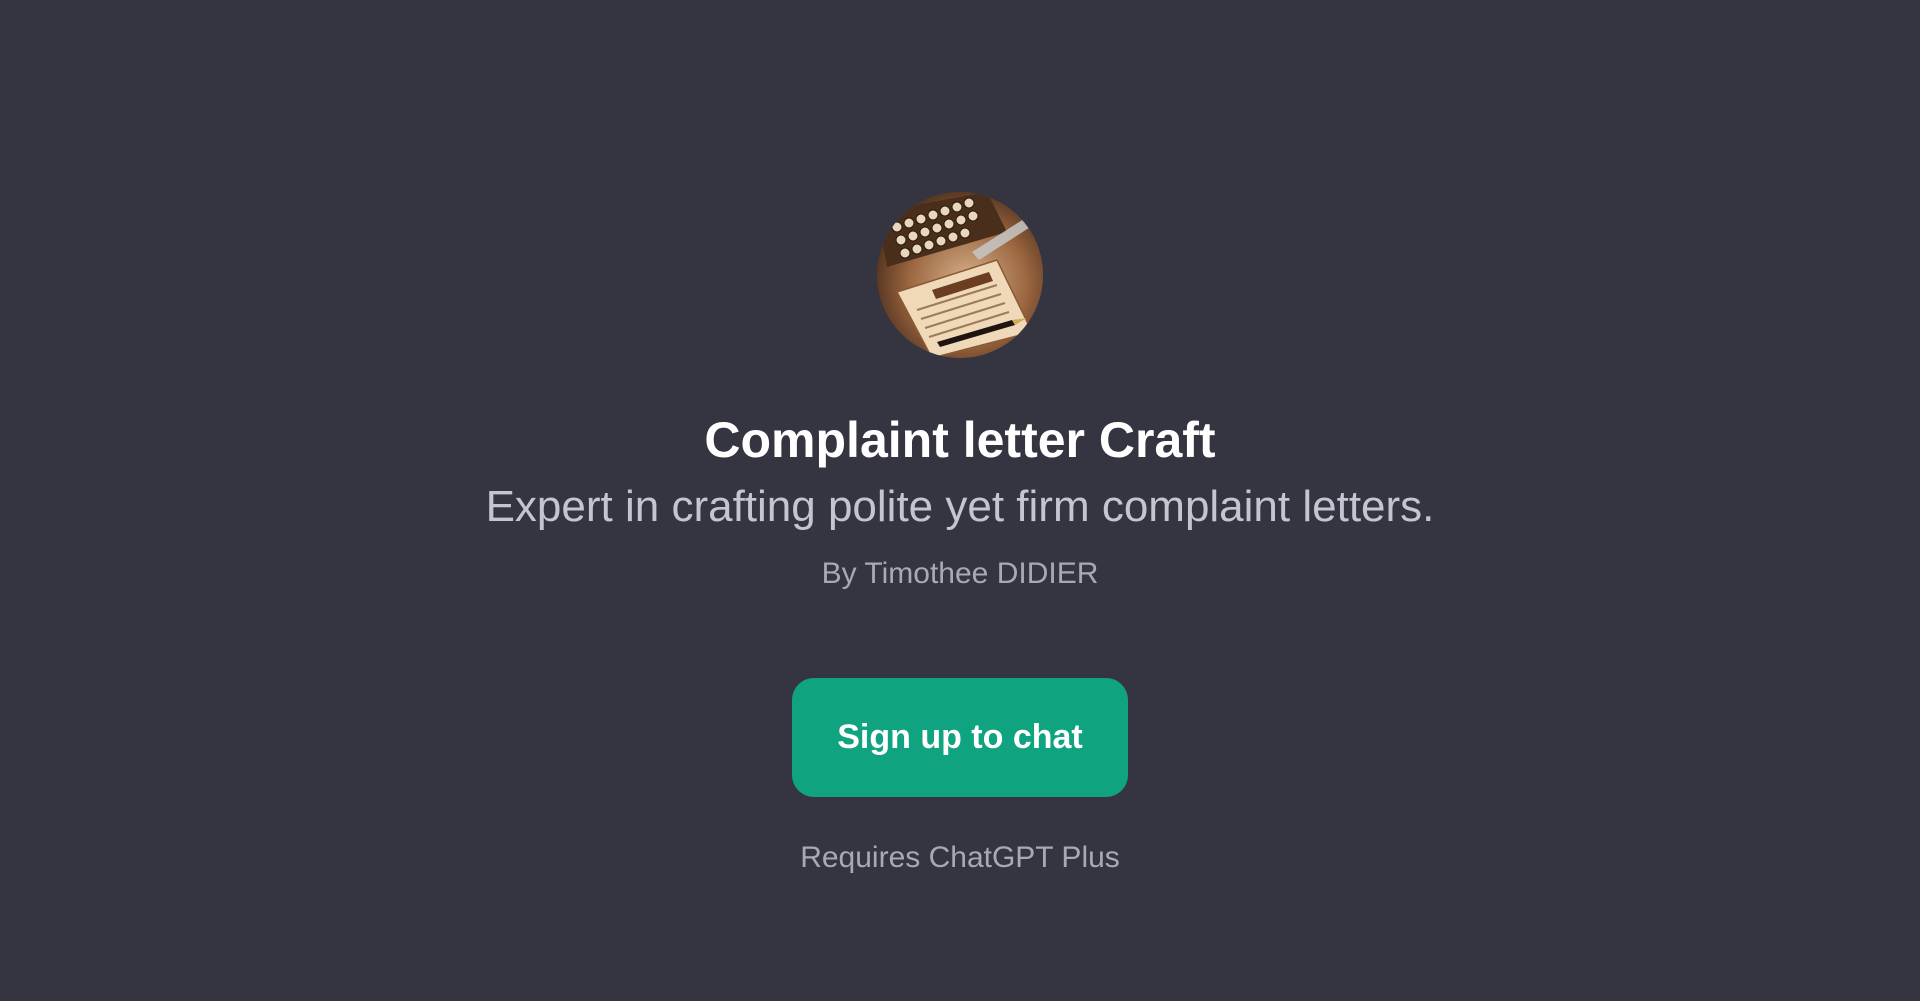 Image resolution: width=1920 pixels, height=1001 pixels. What do you see at coordinates (960, 857) in the screenshot?
I see `requirement-note: Requires ChatGPT Plus` at bounding box center [960, 857].